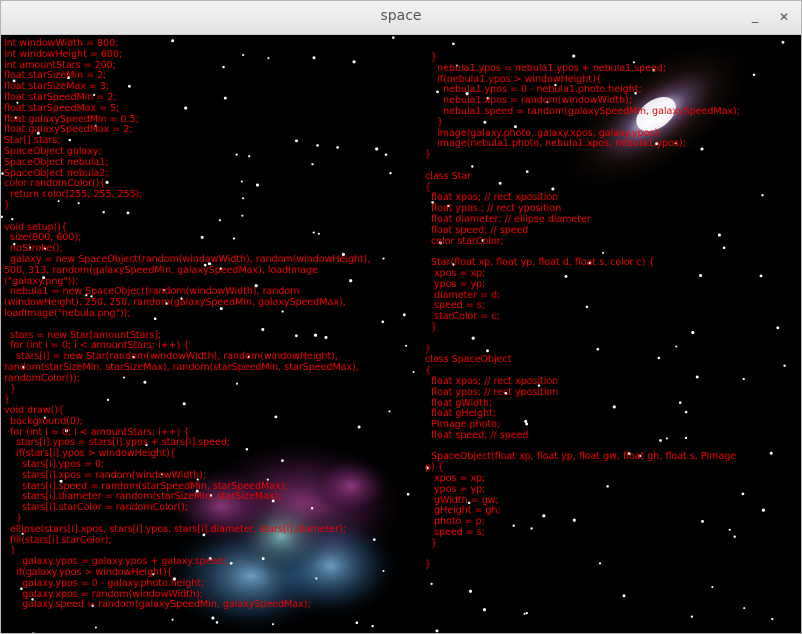  I want to click on code-line: int windowHeight = 600;, so click(63, 54).